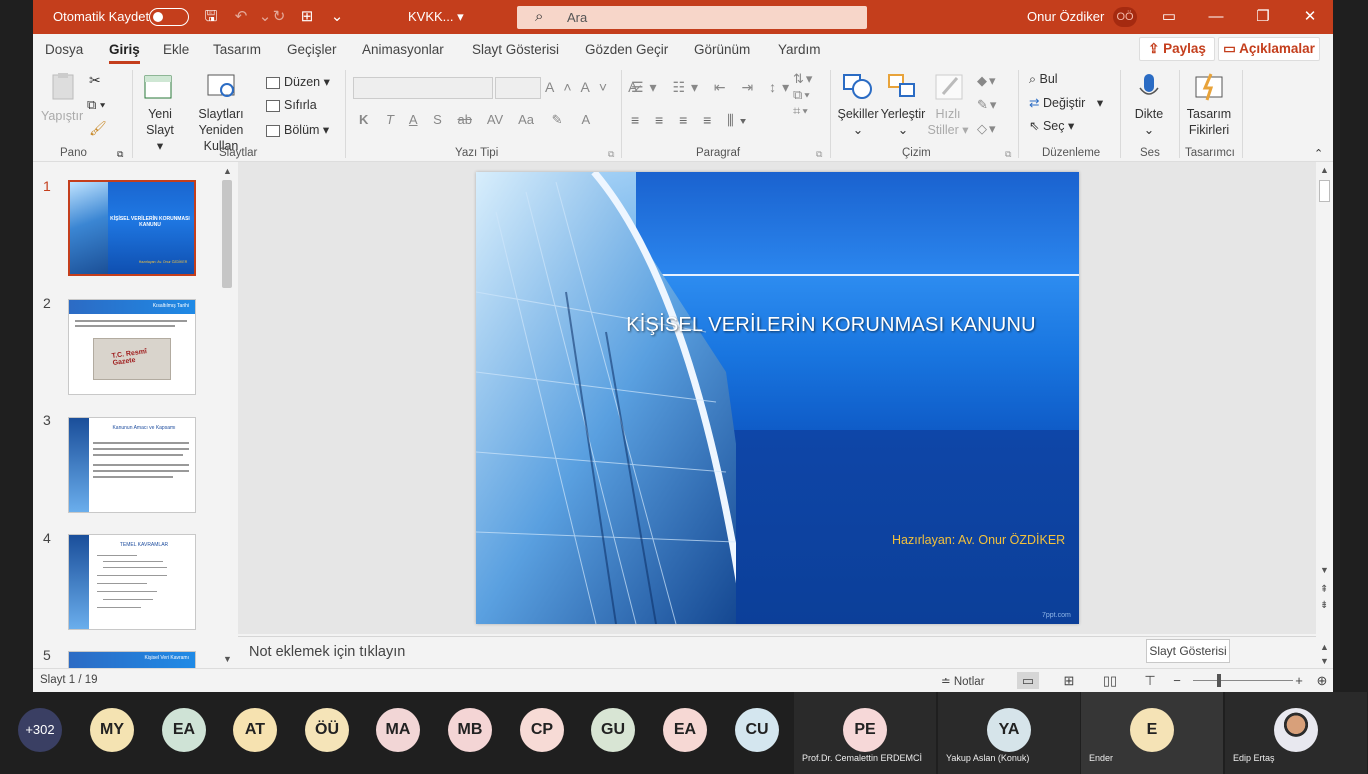  Describe the element at coordinates (1043, 79) in the screenshot. I see `find-button: ⌕ Bul` at that location.